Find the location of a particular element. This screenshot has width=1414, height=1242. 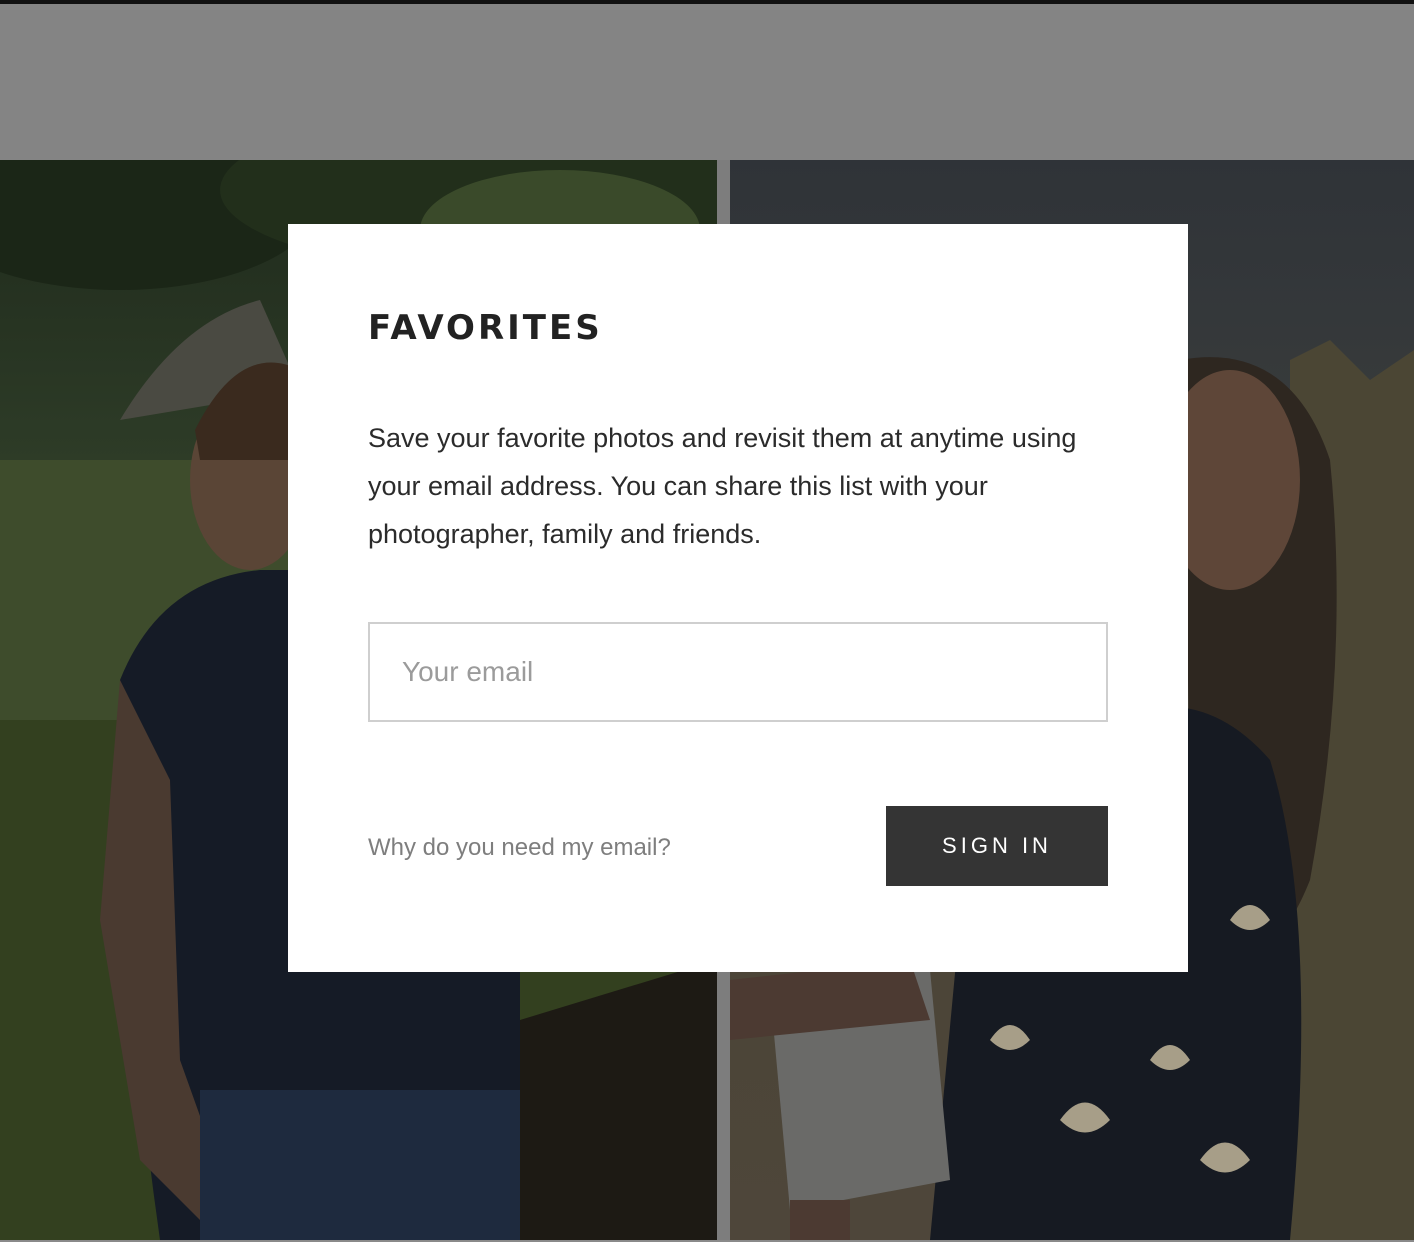

sign-in-button: SIGN IN is located at coordinates (997, 846).